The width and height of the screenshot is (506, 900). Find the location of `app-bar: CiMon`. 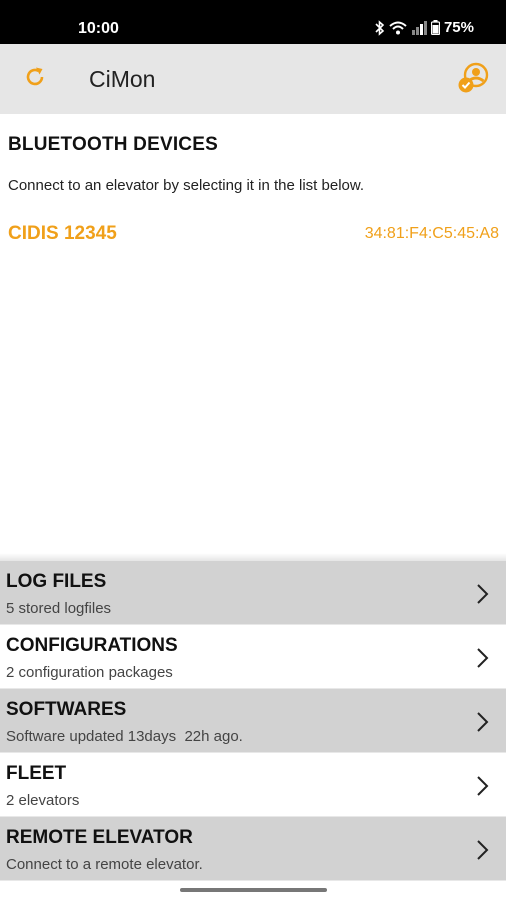

app-bar: CiMon is located at coordinates (253, 79).